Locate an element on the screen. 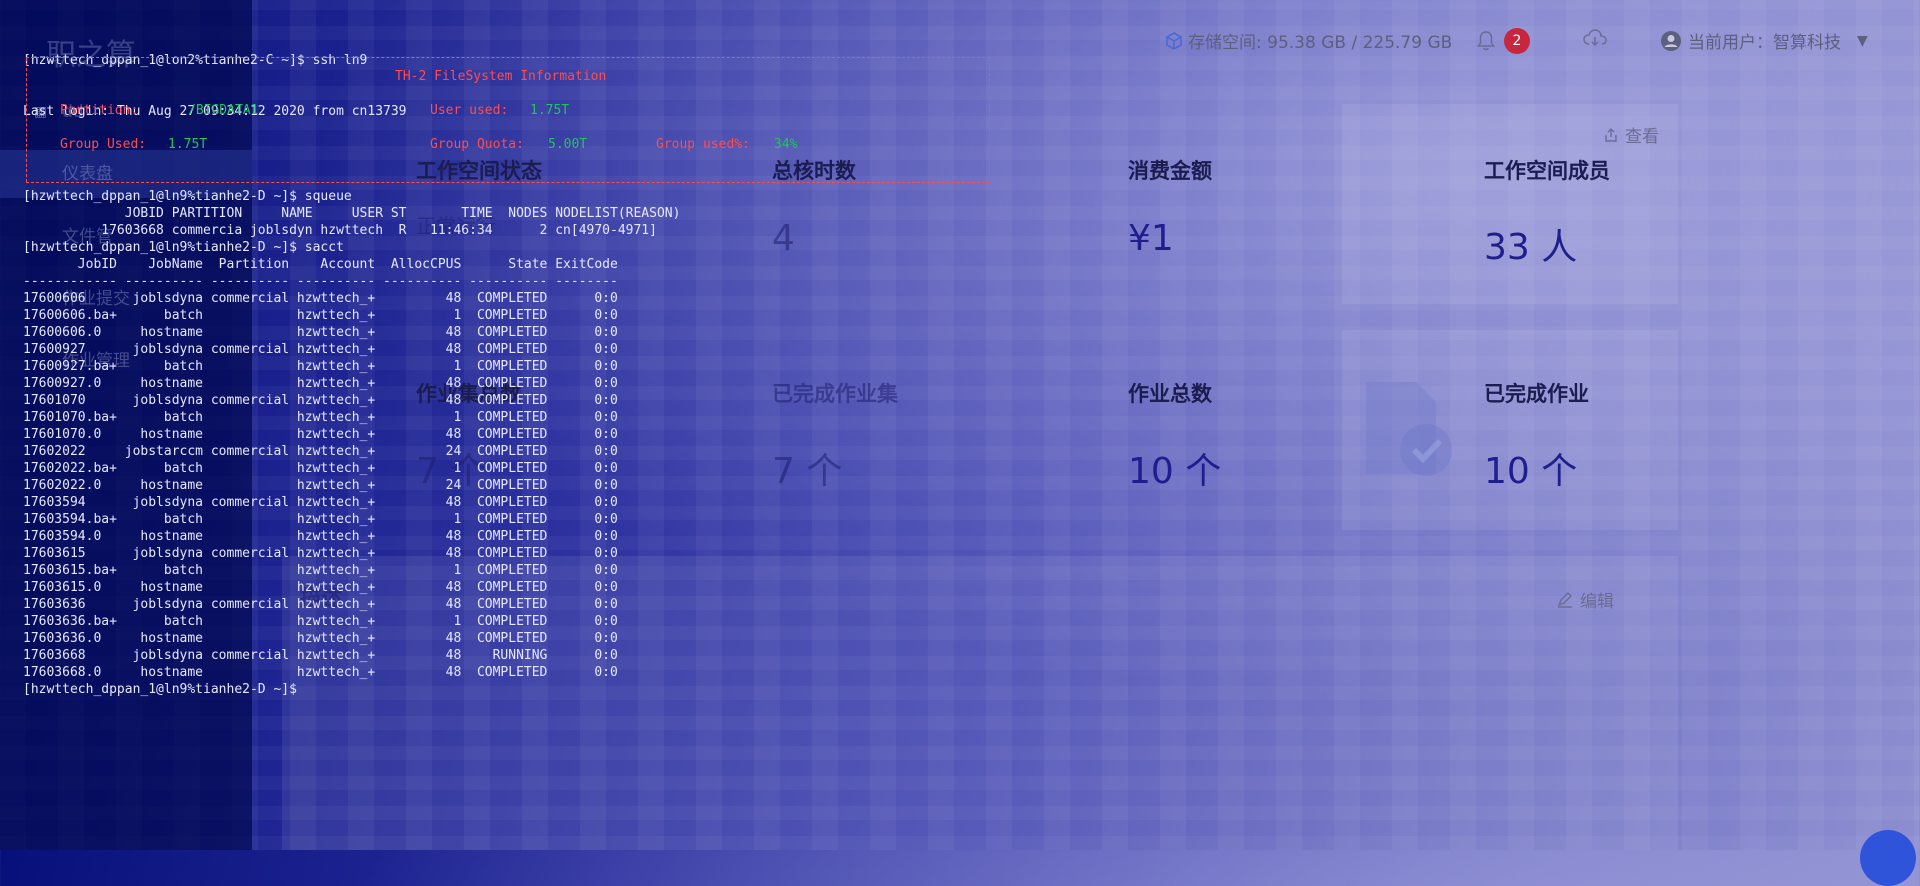 Image resolution: width=1920 pixels, height=886 pixels. current-user-label: 当前用户：智算科技 is located at coordinates (1764, 43).